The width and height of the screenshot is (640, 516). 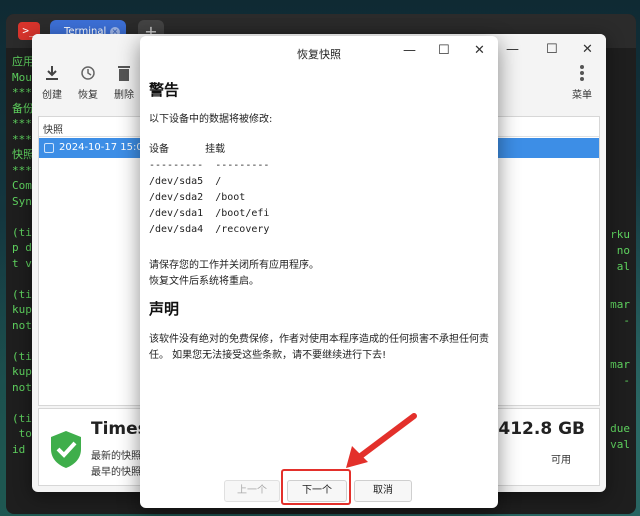 What do you see at coordinates (52, 73) in the screenshot?
I see `download-icon` at bounding box center [52, 73].